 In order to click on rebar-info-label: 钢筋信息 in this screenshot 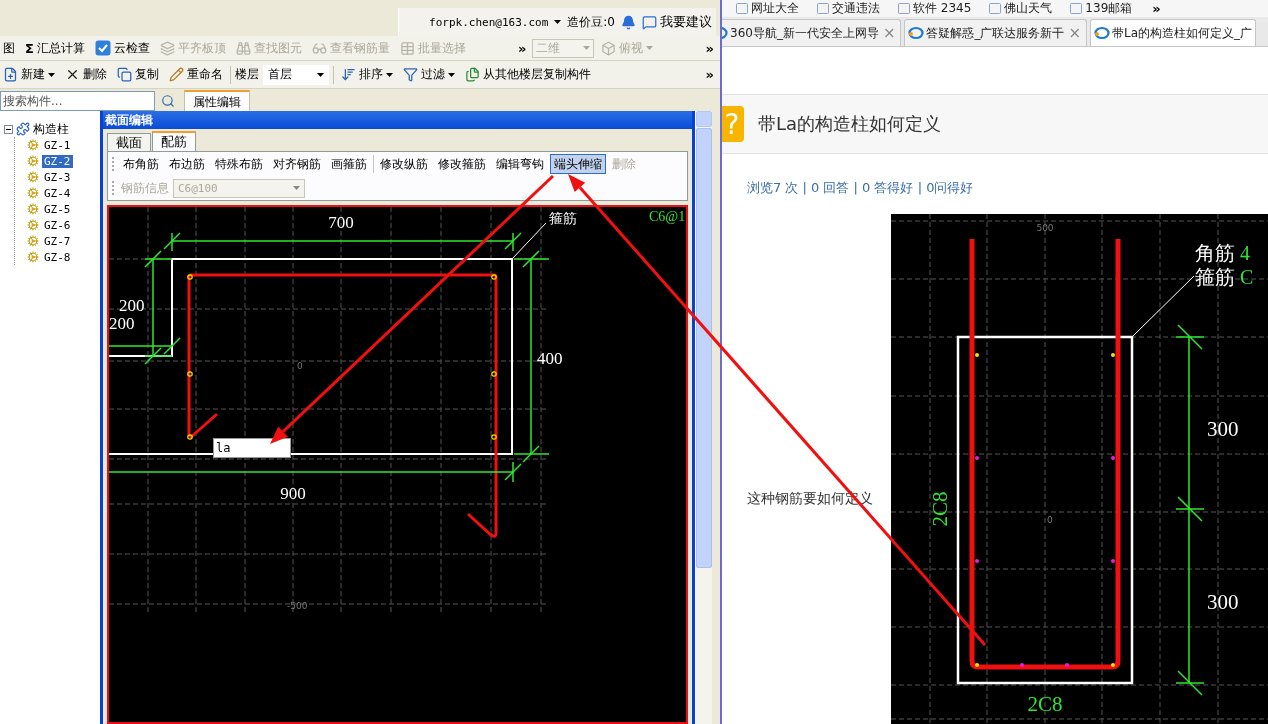, I will do `click(145, 188)`.